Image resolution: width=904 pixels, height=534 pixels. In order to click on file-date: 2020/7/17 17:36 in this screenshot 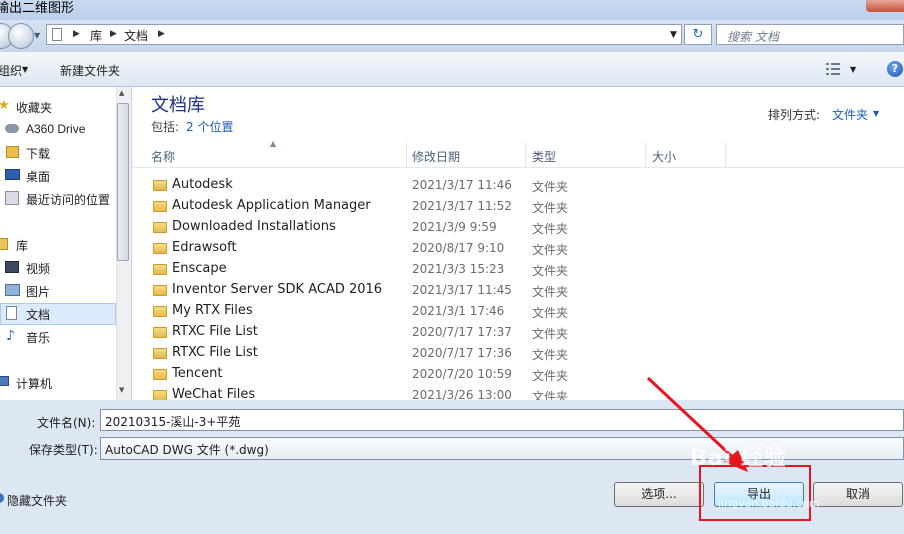, I will do `click(462, 353)`.